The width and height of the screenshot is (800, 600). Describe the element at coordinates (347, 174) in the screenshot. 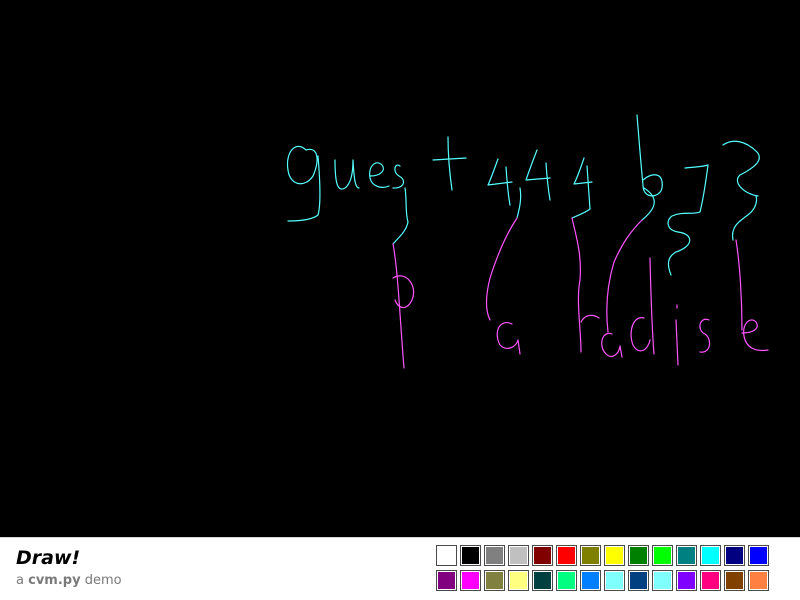

I see `stroke-u` at that location.